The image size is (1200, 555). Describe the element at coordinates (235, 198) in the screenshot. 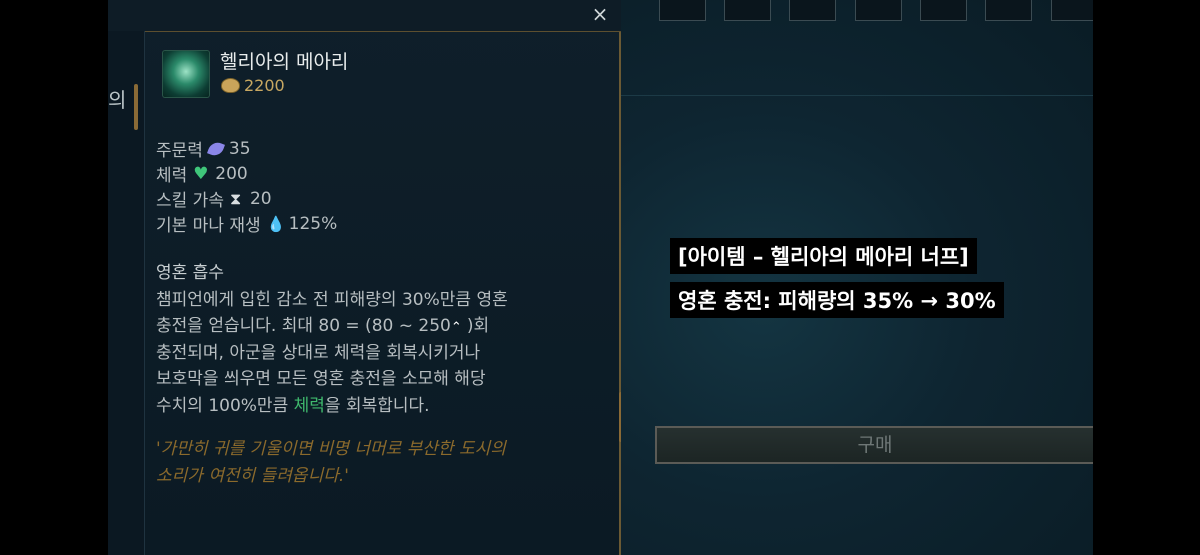

I see `ability-haste-icon: ⧗` at that location.